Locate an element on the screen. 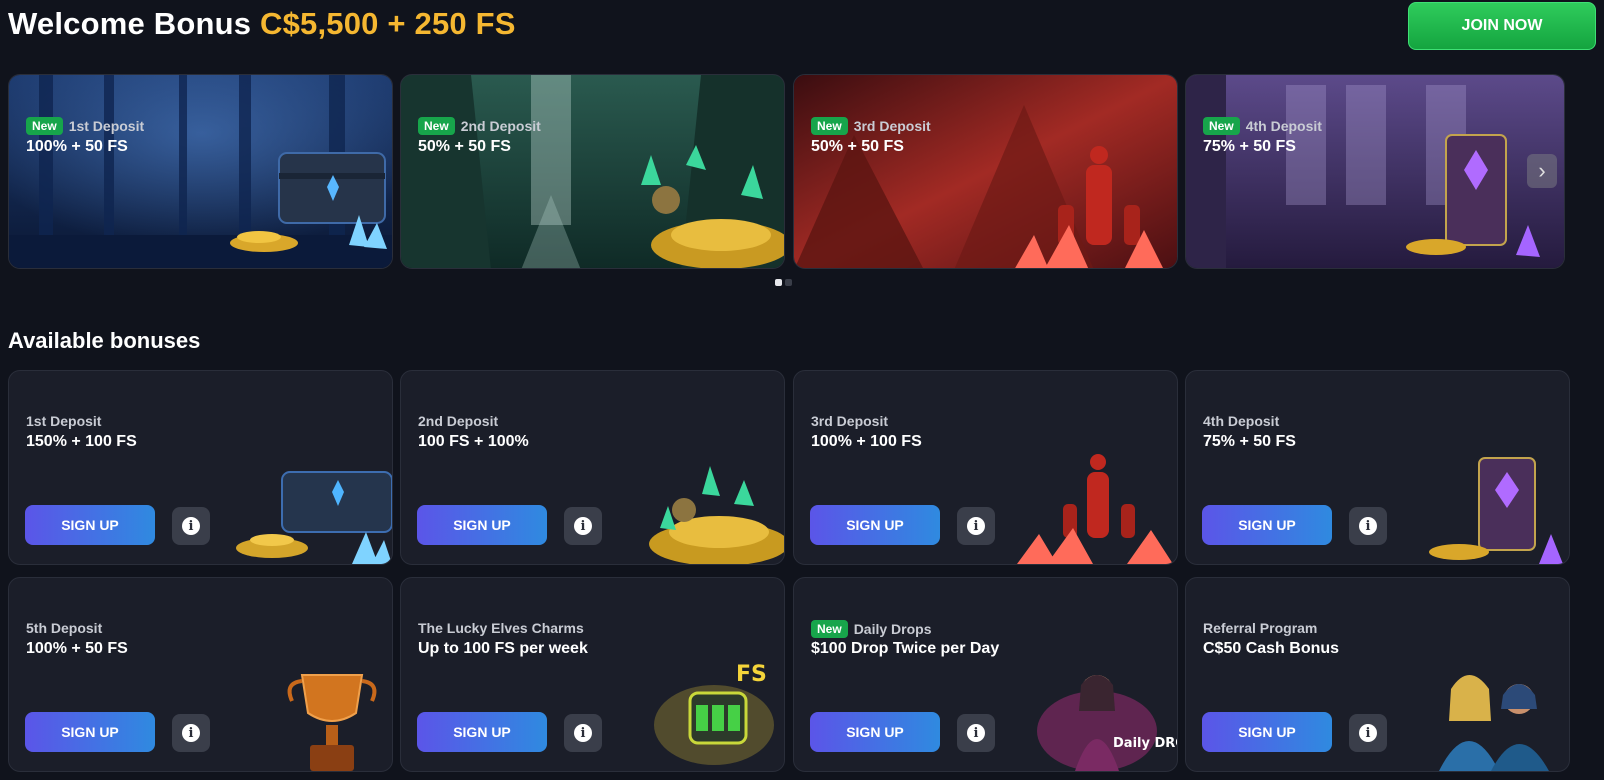  card-tagline: 3rd Deposit is located at coordinates (849, 421).